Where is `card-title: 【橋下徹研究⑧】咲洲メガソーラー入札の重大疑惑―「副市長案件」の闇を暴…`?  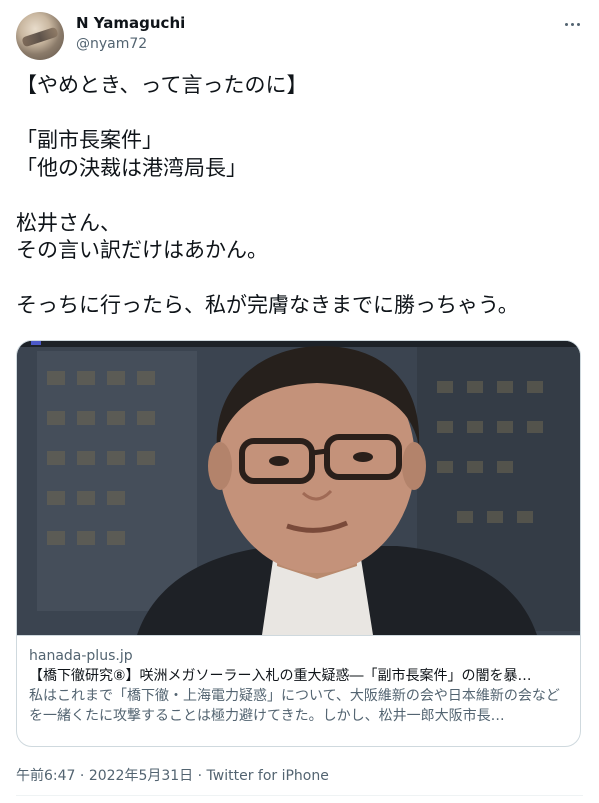
card-title: 【橋下徹研究⑧】咲洲メガソーラー入札の重大疑惑―「副市長案件」の闇を暴… is located at coordinates (280, 676).